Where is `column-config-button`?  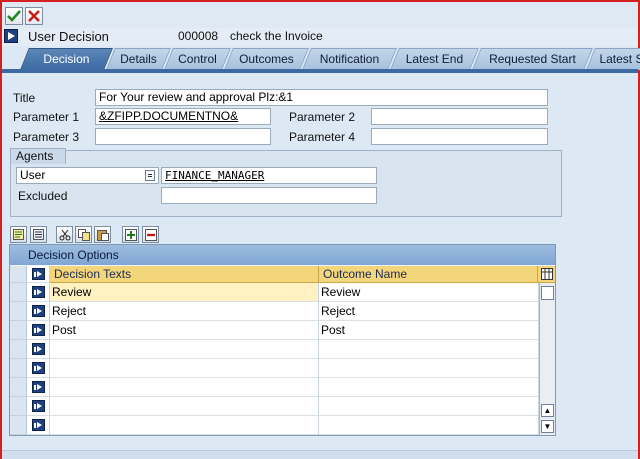
column-config-button is located at coordinates (546, 274).